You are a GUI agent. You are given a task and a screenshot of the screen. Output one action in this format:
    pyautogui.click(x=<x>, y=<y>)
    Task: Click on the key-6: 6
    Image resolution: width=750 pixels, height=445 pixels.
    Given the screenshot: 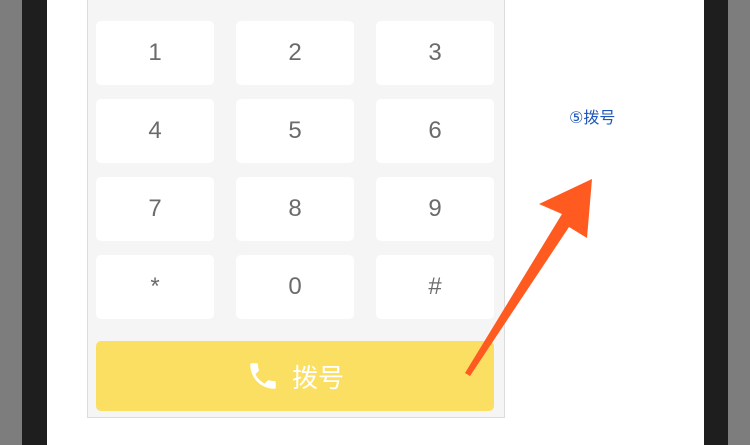 What is the action you would take?
    pyautogui.click(x=435, y=131)
    